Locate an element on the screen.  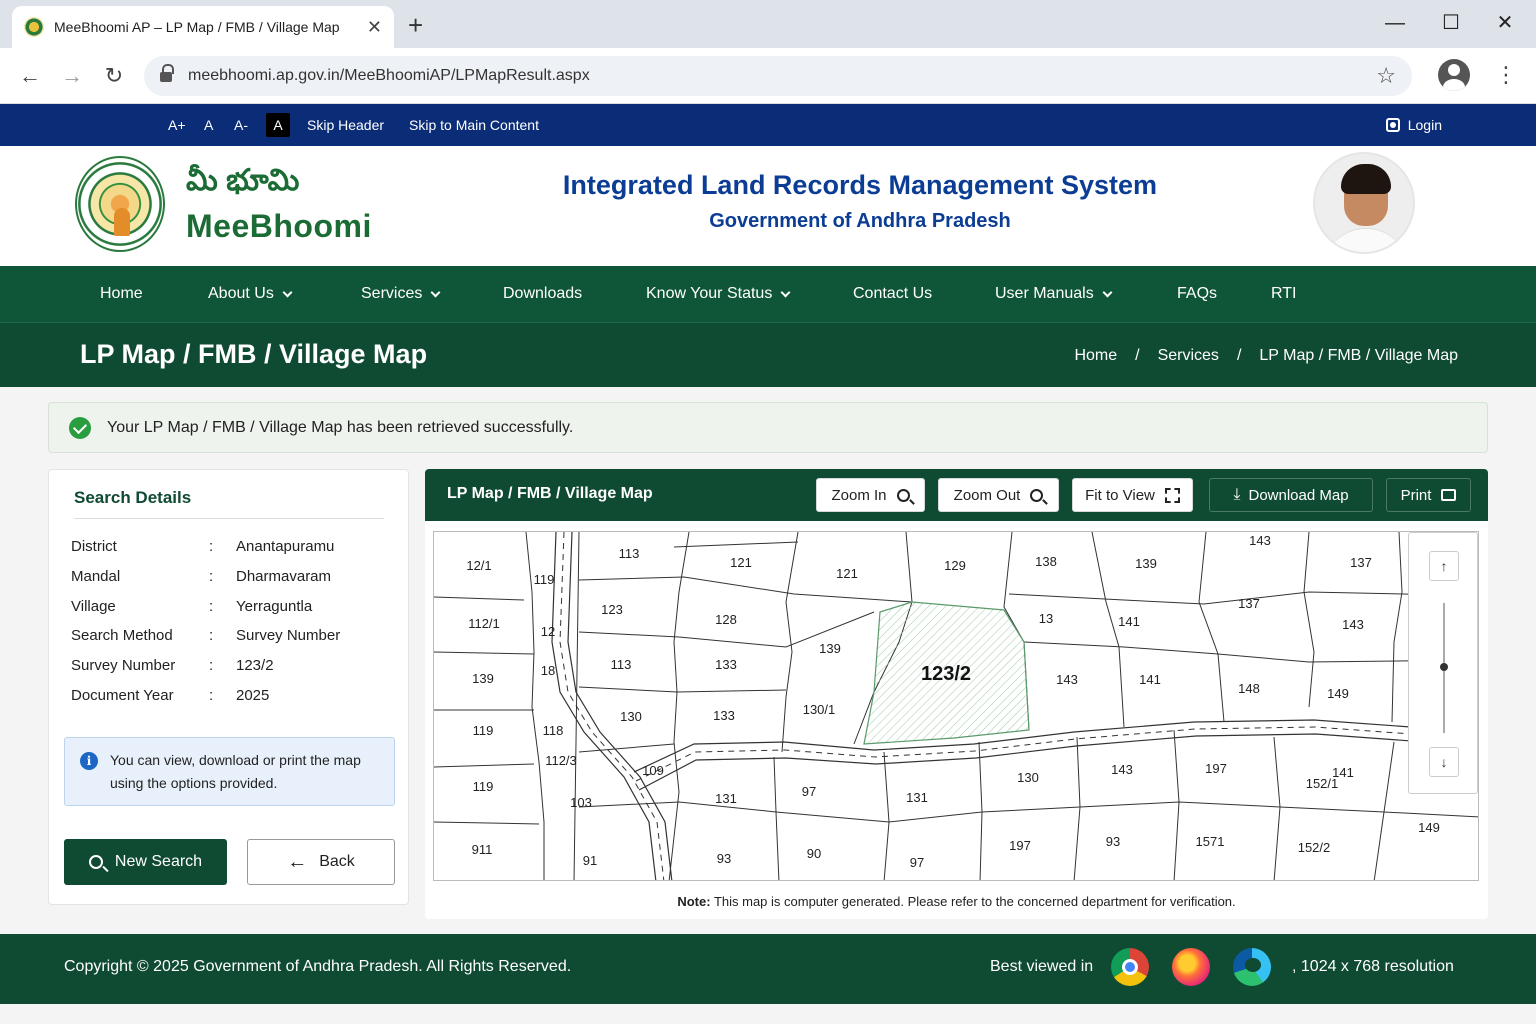
nav-label: Services is located at coordinates (392, 293).